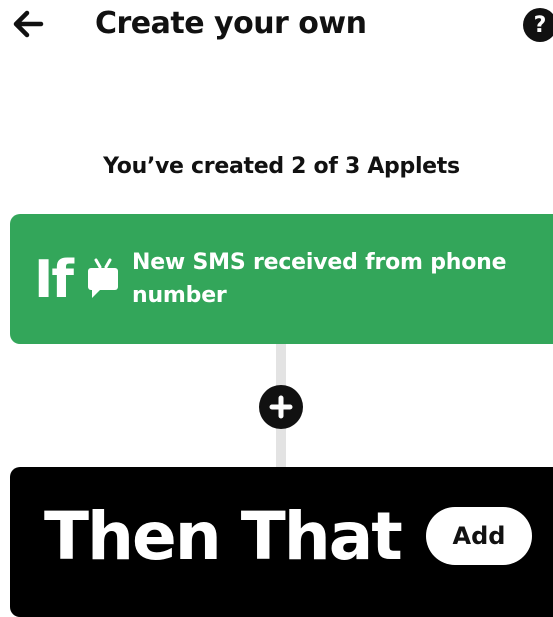  Describe the element at coordinates (231, 23) in the screenshot. I see `page-title: Create your own` at that location.